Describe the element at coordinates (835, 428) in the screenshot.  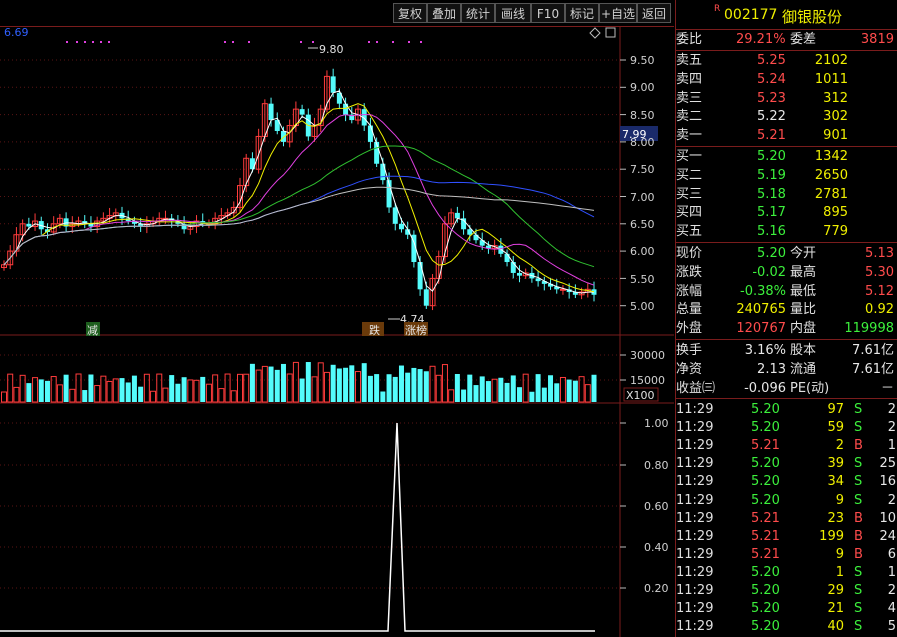
I see `tick-volume: 59` at that location.